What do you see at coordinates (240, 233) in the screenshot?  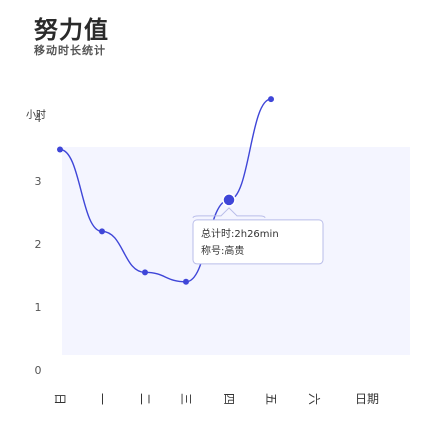 I see `tooltip-line-total: 总计时:2h26min` at bounding box center [240, 233].